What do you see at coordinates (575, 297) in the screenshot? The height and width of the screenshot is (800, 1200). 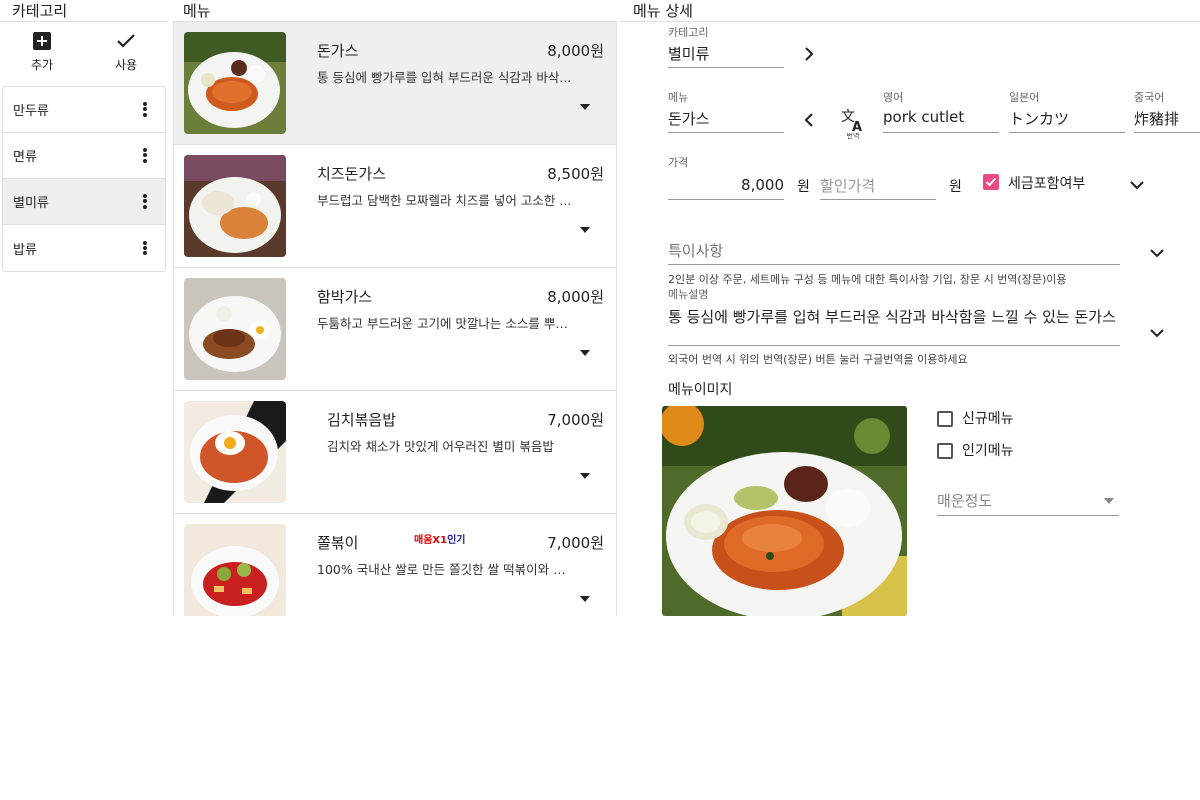 I see `menu-price: 8,000원` at bounding box center [575, 297].